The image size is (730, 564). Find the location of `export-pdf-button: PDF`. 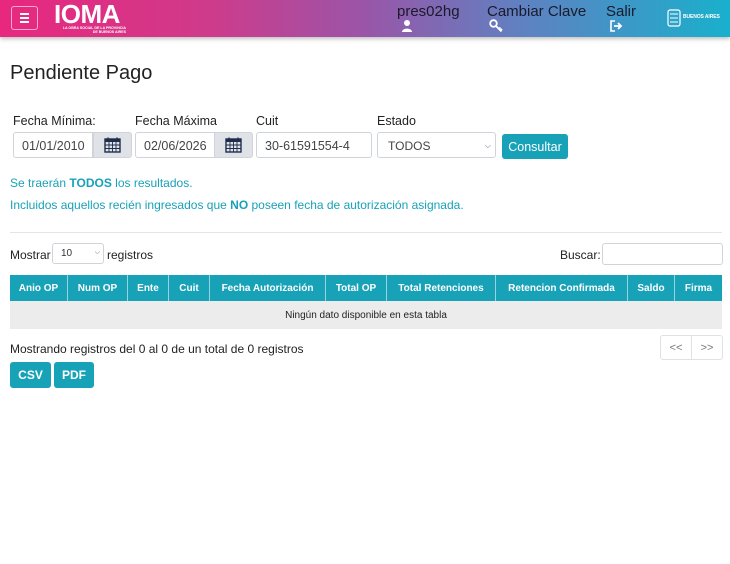

export-pdf-button: PDF is located at coordinates (74, 375).